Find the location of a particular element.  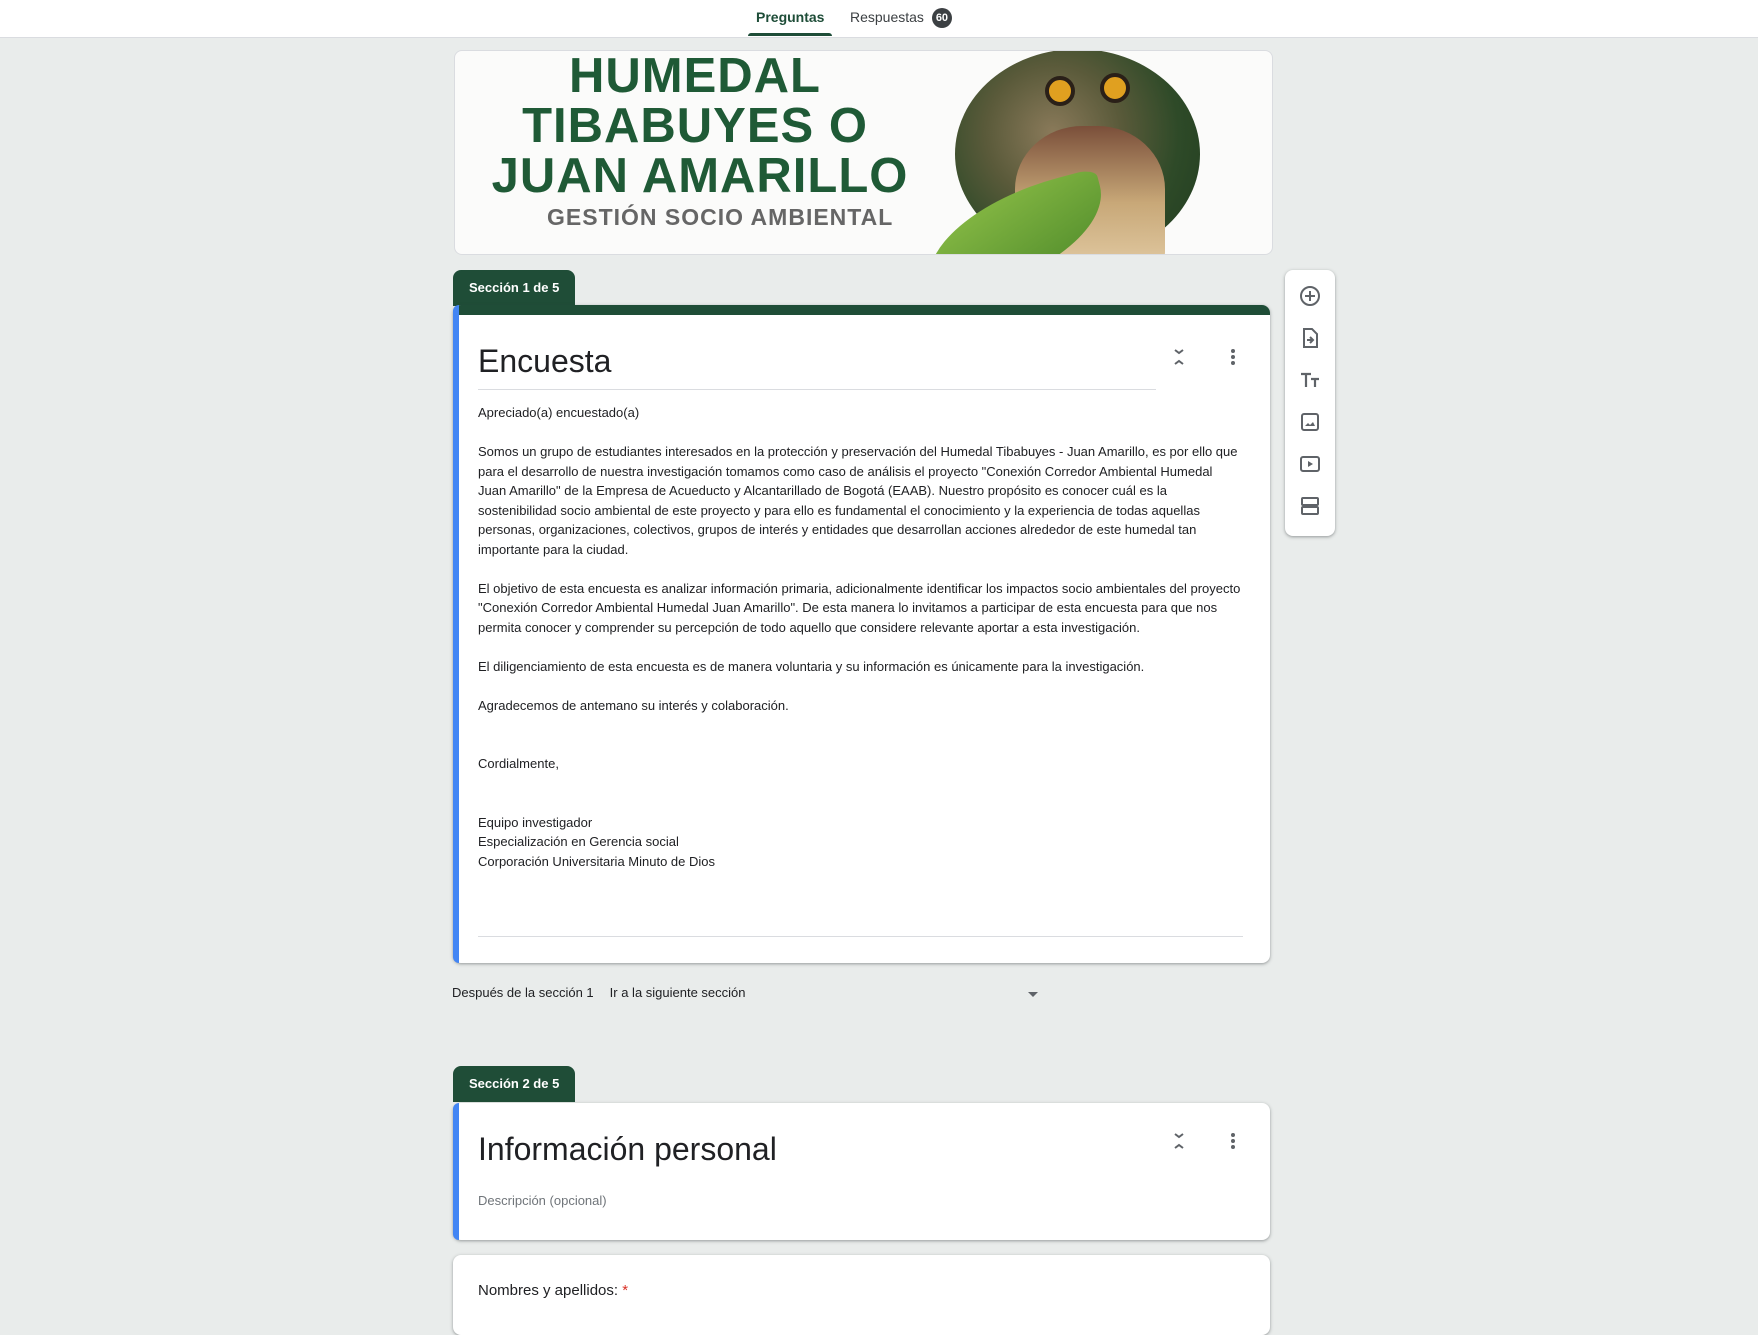

section-2-title: Información personal is located at coordinates (627, 1149).